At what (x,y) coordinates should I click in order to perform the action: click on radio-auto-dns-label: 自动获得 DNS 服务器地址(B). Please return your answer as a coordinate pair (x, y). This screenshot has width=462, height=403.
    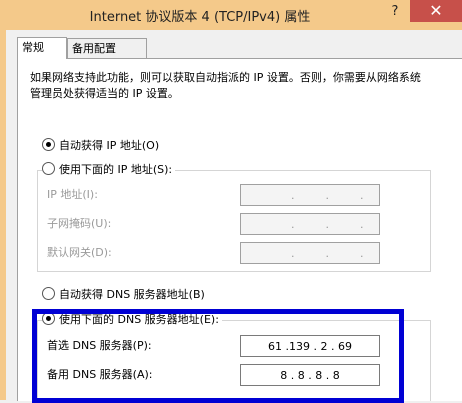
    Looking at the image, I should click on (132, 294).